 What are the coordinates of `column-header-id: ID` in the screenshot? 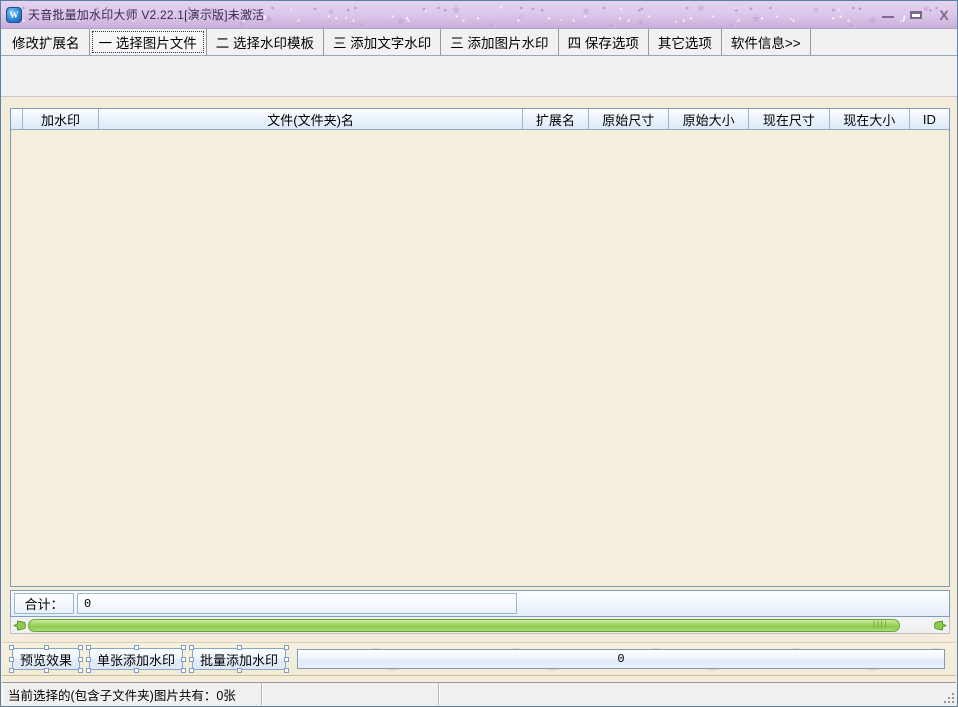 It's located at (929, 119).